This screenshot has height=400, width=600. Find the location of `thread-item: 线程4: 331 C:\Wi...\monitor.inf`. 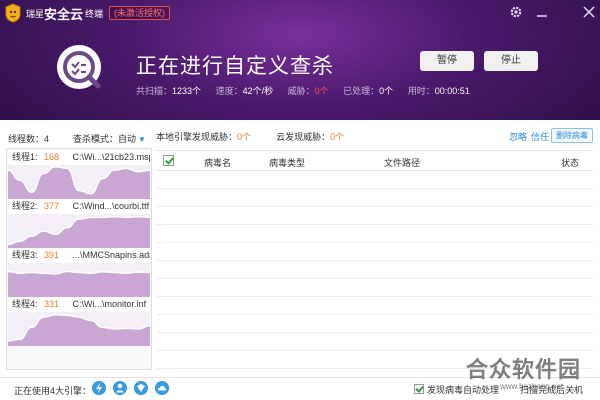

thread-item: 线程4: 331 C:\Wi...\monitor.inf is located at coordinates (79, 321).